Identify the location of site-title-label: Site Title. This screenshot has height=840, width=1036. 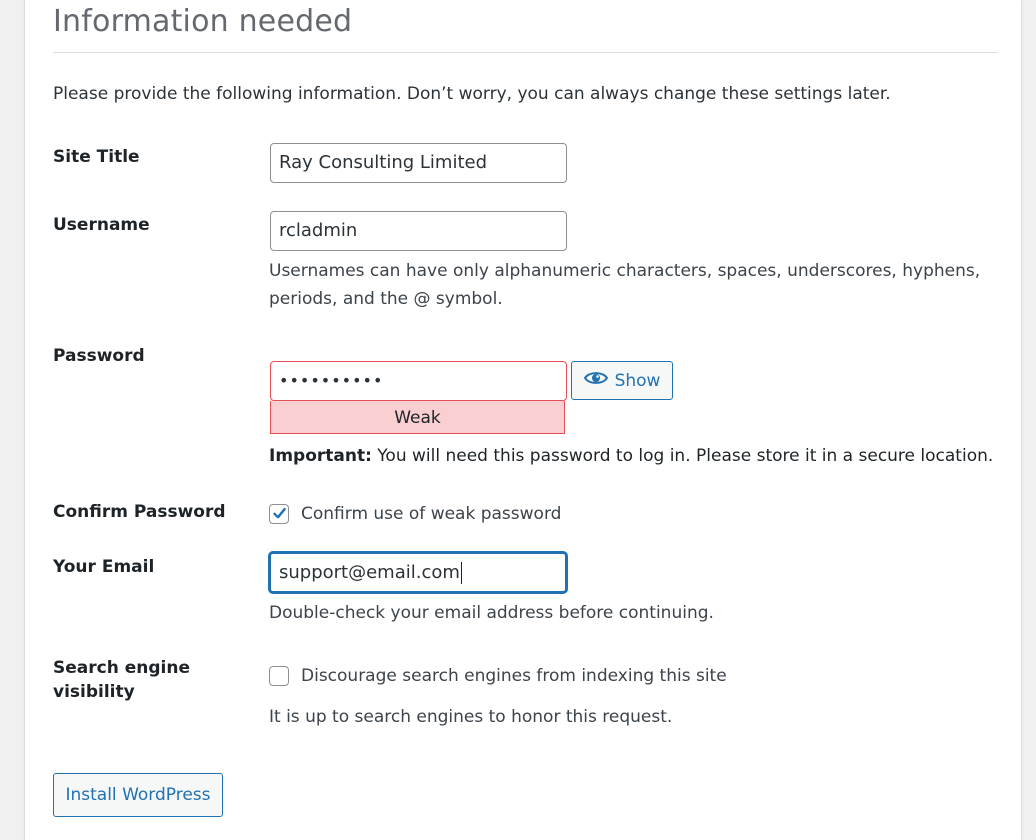
(96, 157).